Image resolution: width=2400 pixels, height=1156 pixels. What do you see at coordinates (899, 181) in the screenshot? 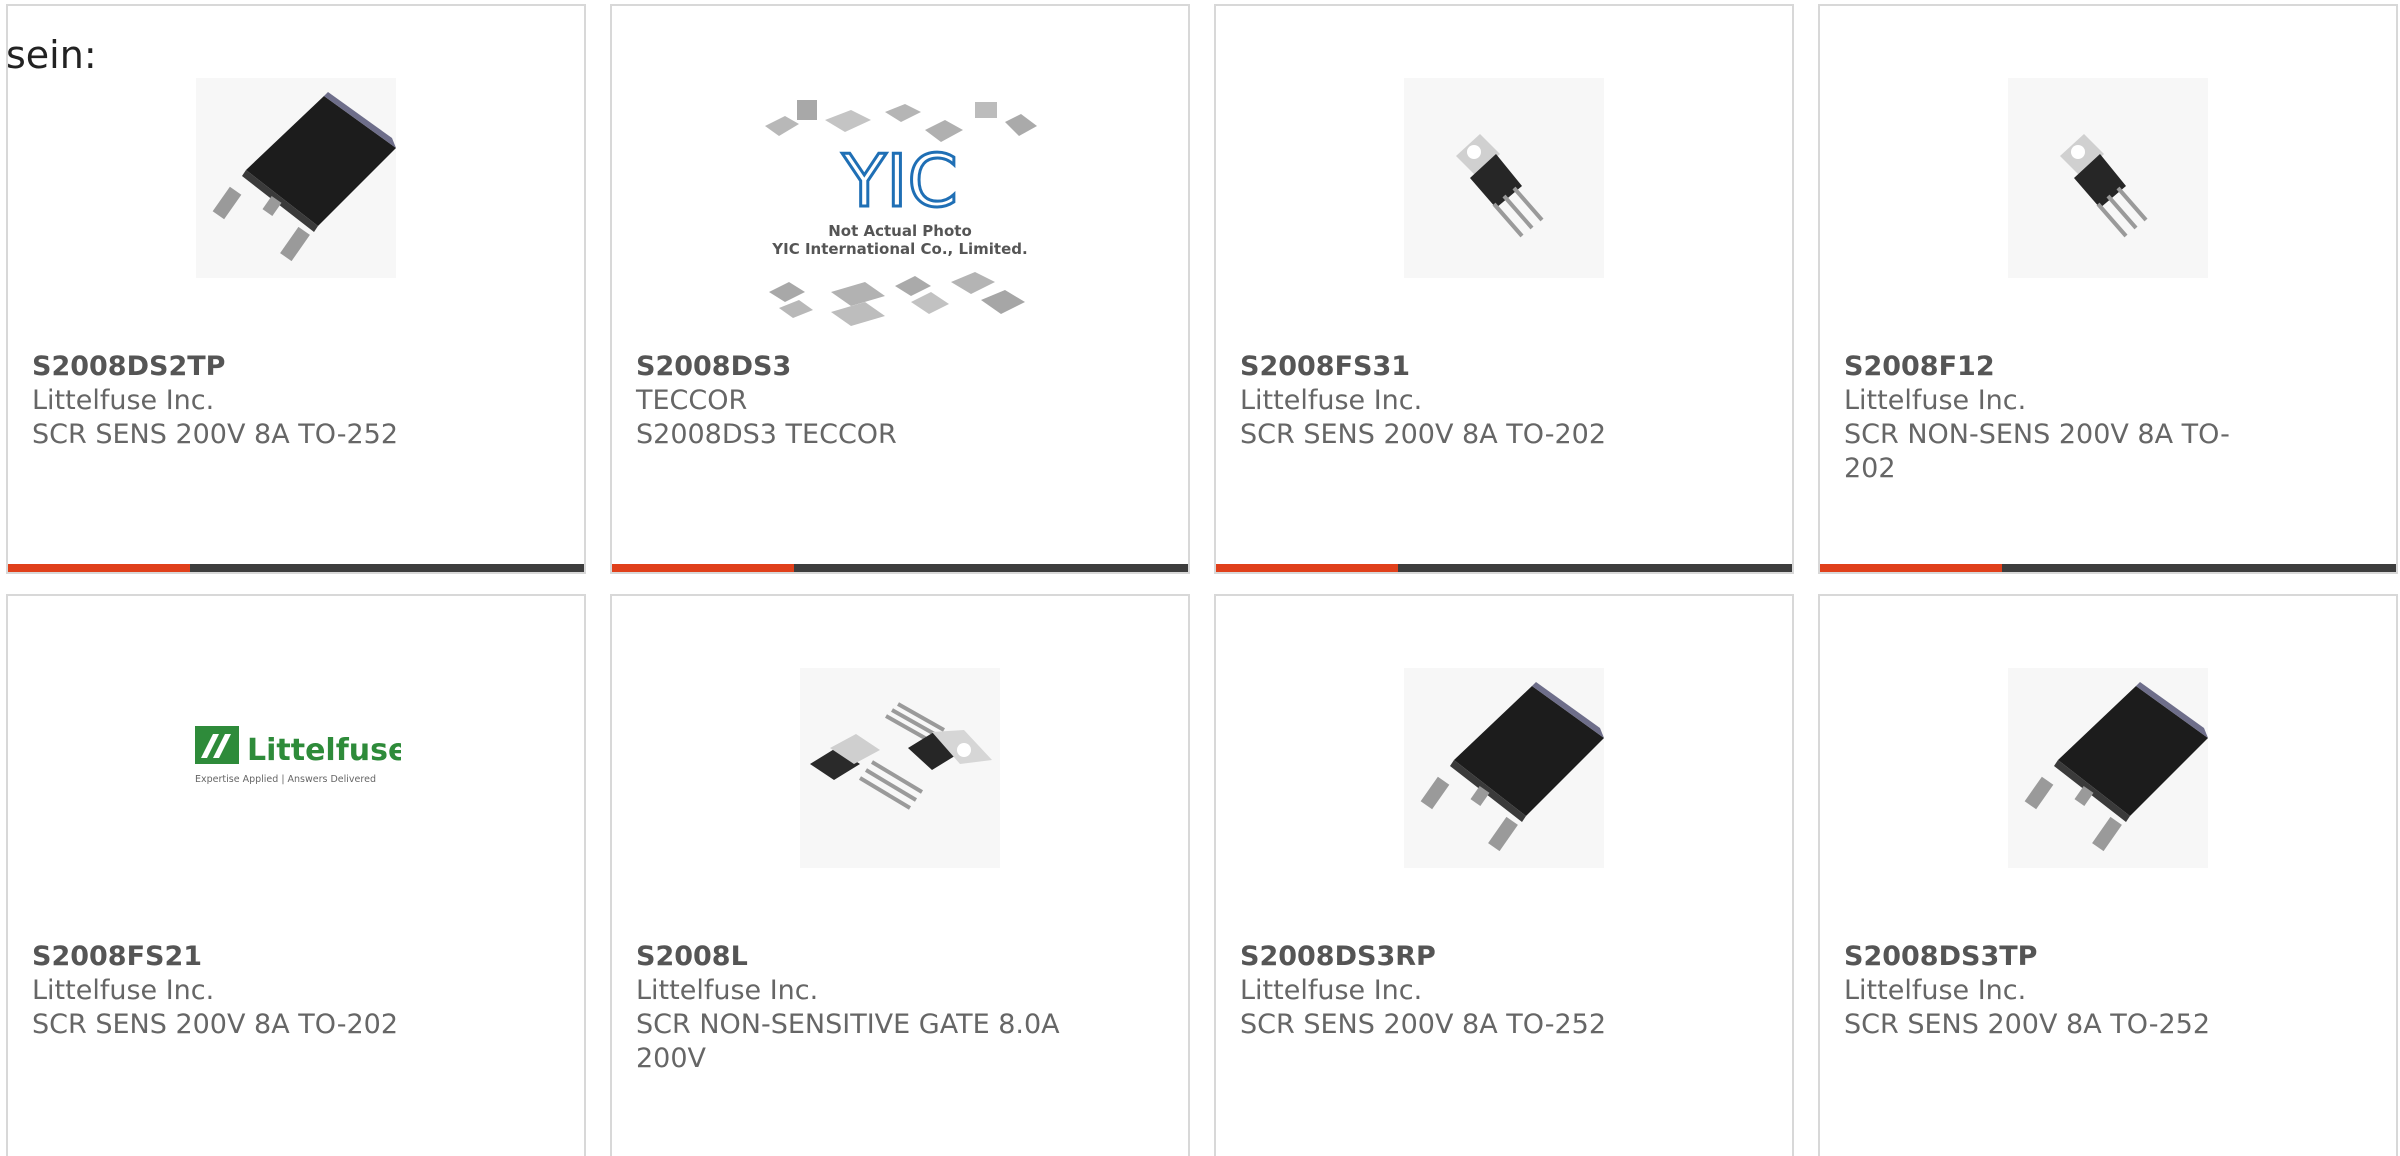
I see `yic-logo: YIC` at bounding box center [899, 181].